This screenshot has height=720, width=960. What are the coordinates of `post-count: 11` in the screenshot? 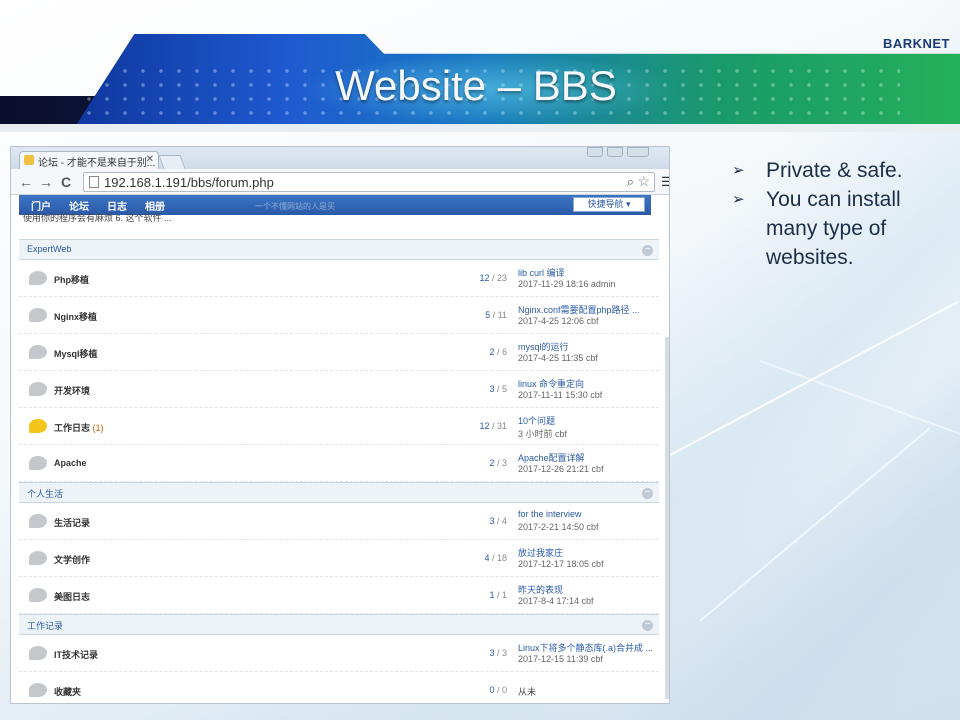 It's located at (502, 315).